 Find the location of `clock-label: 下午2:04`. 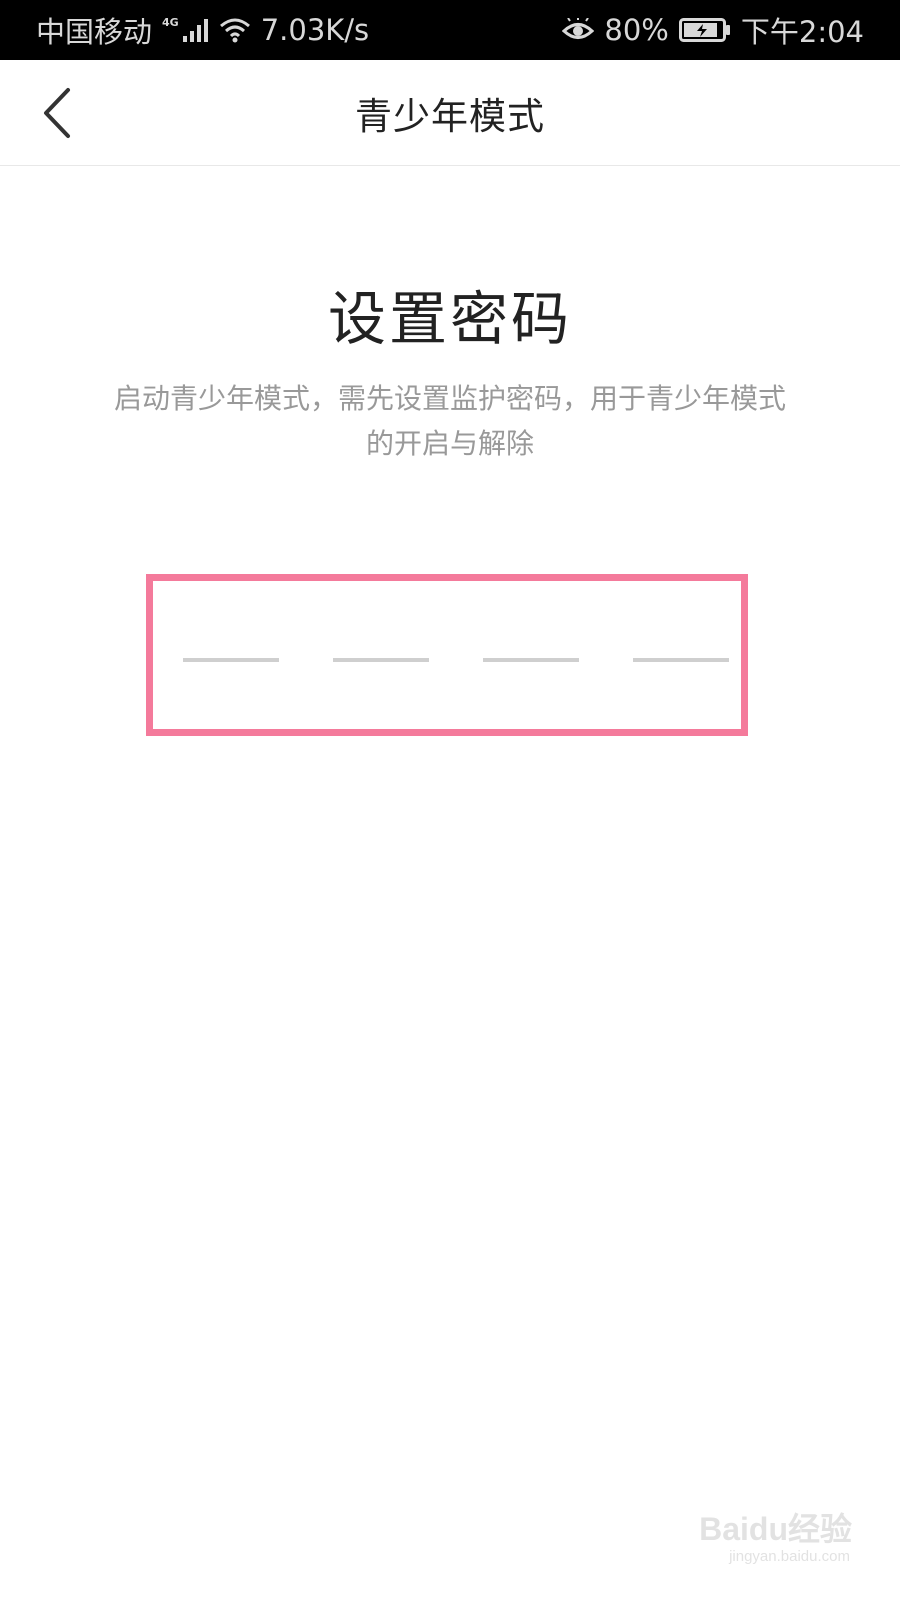

clock-label: 下午2:04 is located at coordinates (802, 32).